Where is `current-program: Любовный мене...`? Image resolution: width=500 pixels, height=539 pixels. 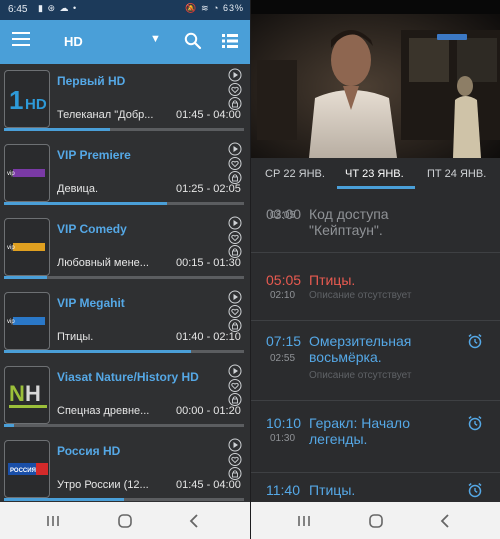 current-program: Любовный мене... is located at coordinates (103, 263).